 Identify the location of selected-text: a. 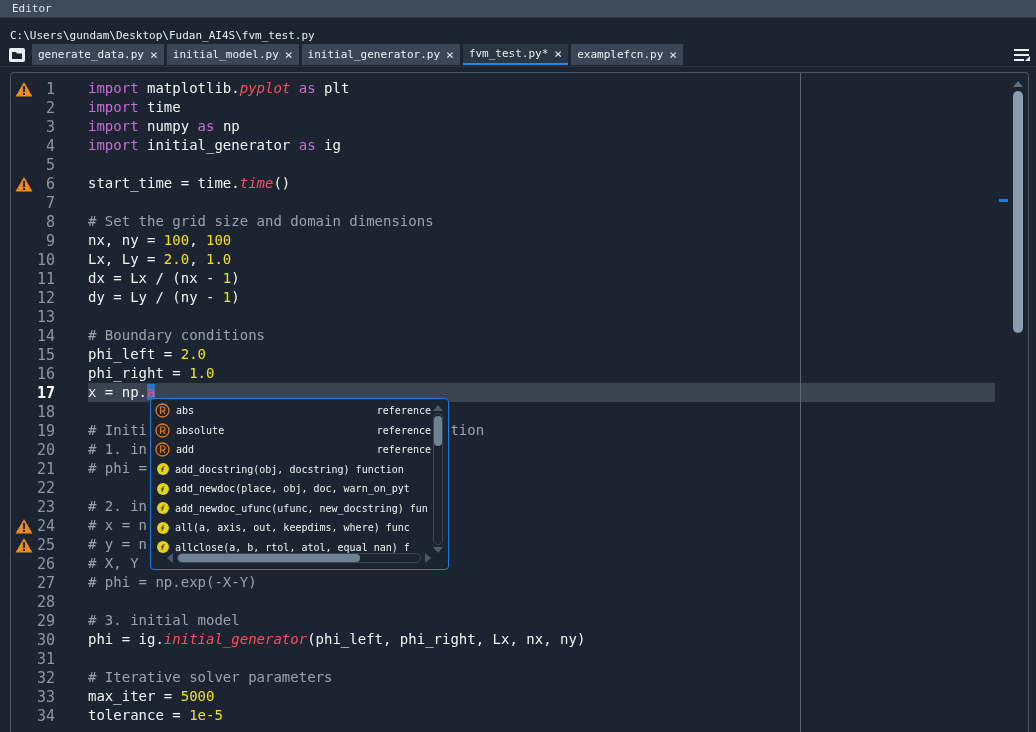
(151, 392).